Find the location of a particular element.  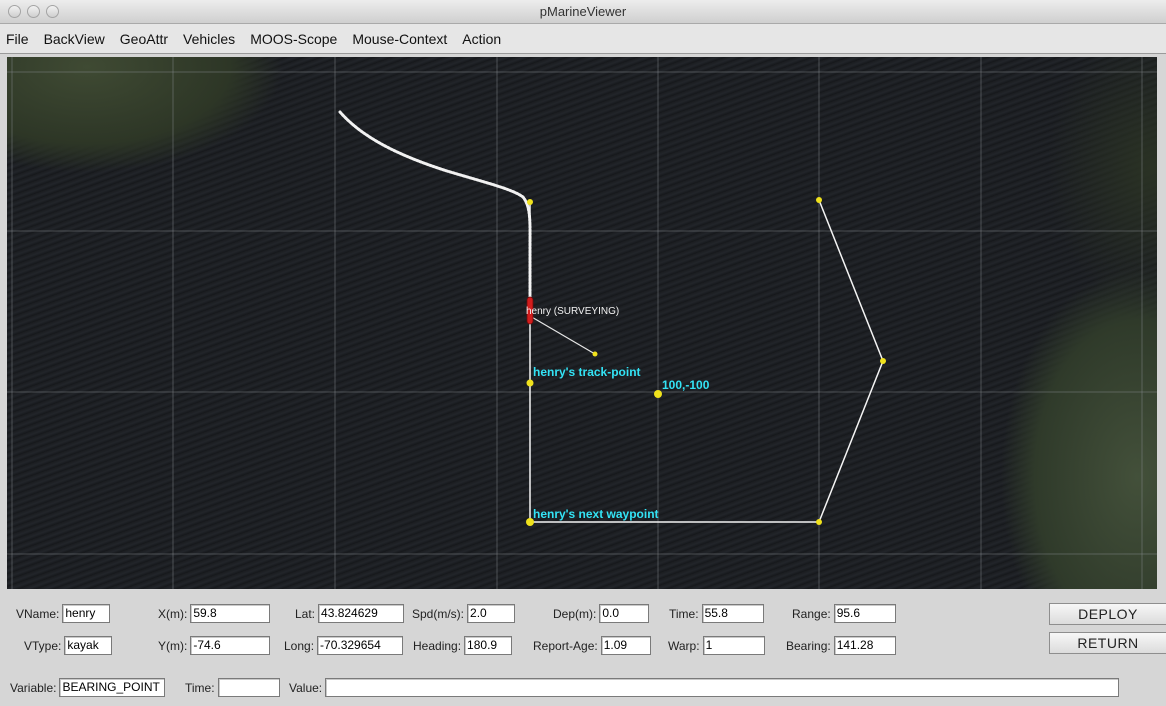

vehicle-label: henry (SURVEYING) is located at coordinates (572, 311).